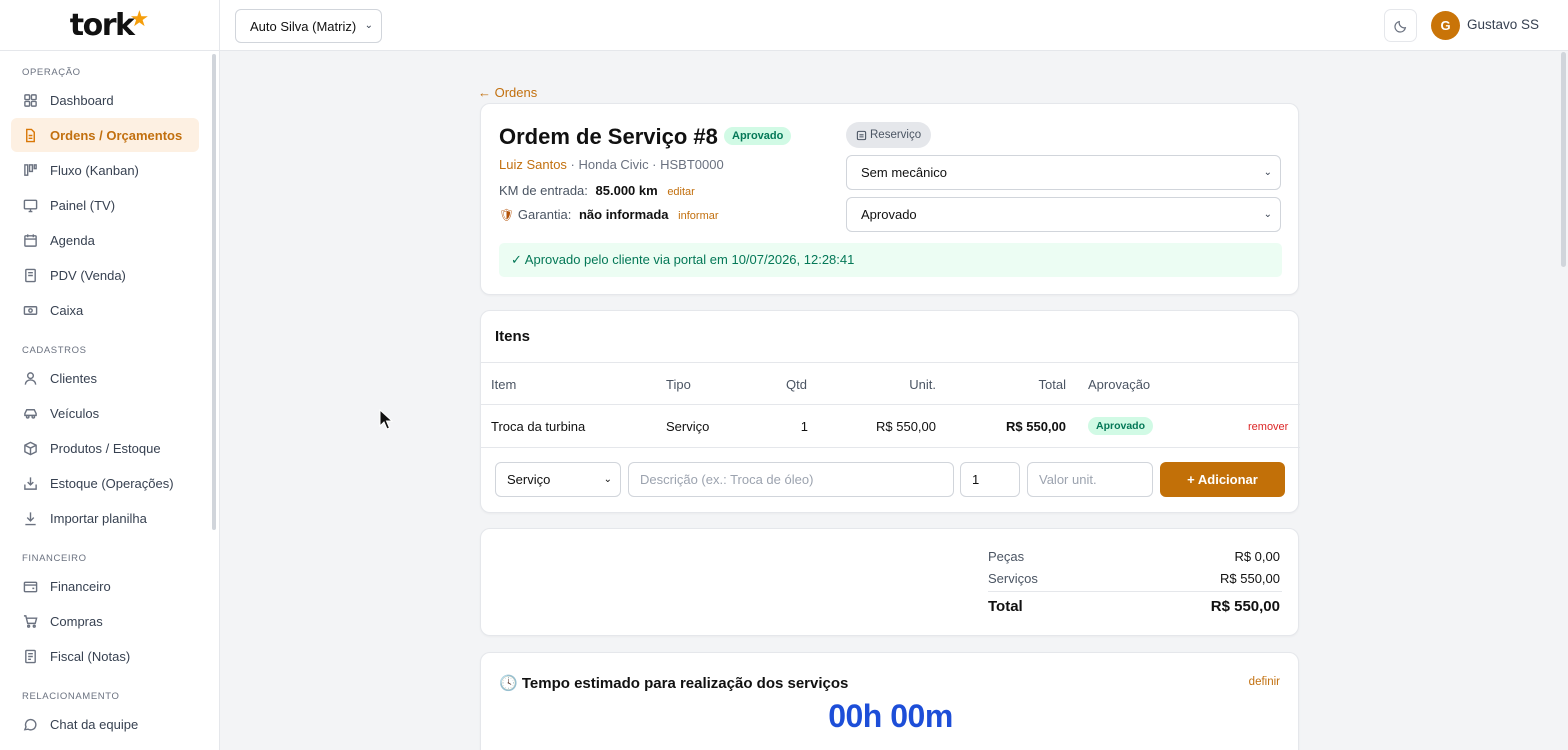  What do you see at coordinates (82, 100) in the screenshot?
I see `sidebar-item-label: Dashboard` at bounding box center [82, 100].